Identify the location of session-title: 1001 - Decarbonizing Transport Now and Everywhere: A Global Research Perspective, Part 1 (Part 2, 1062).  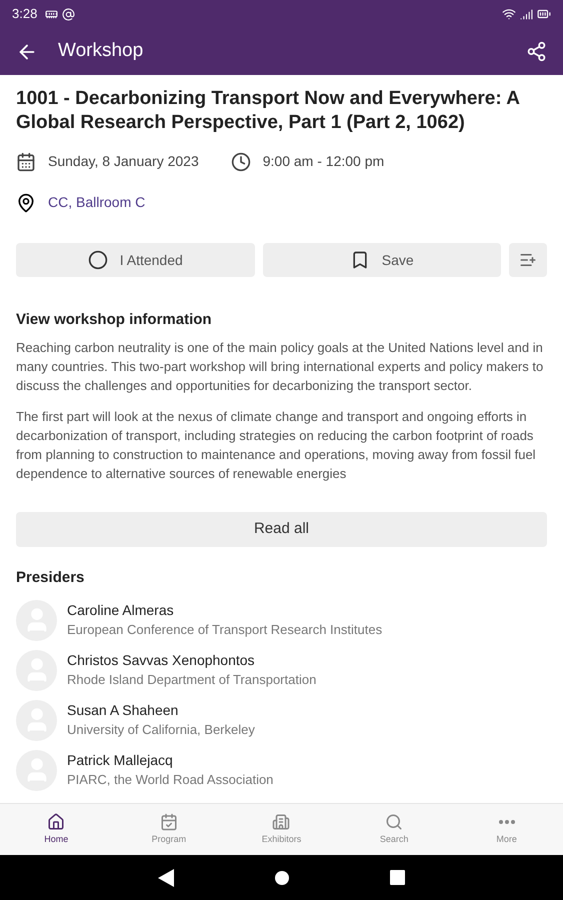
(268, 111).